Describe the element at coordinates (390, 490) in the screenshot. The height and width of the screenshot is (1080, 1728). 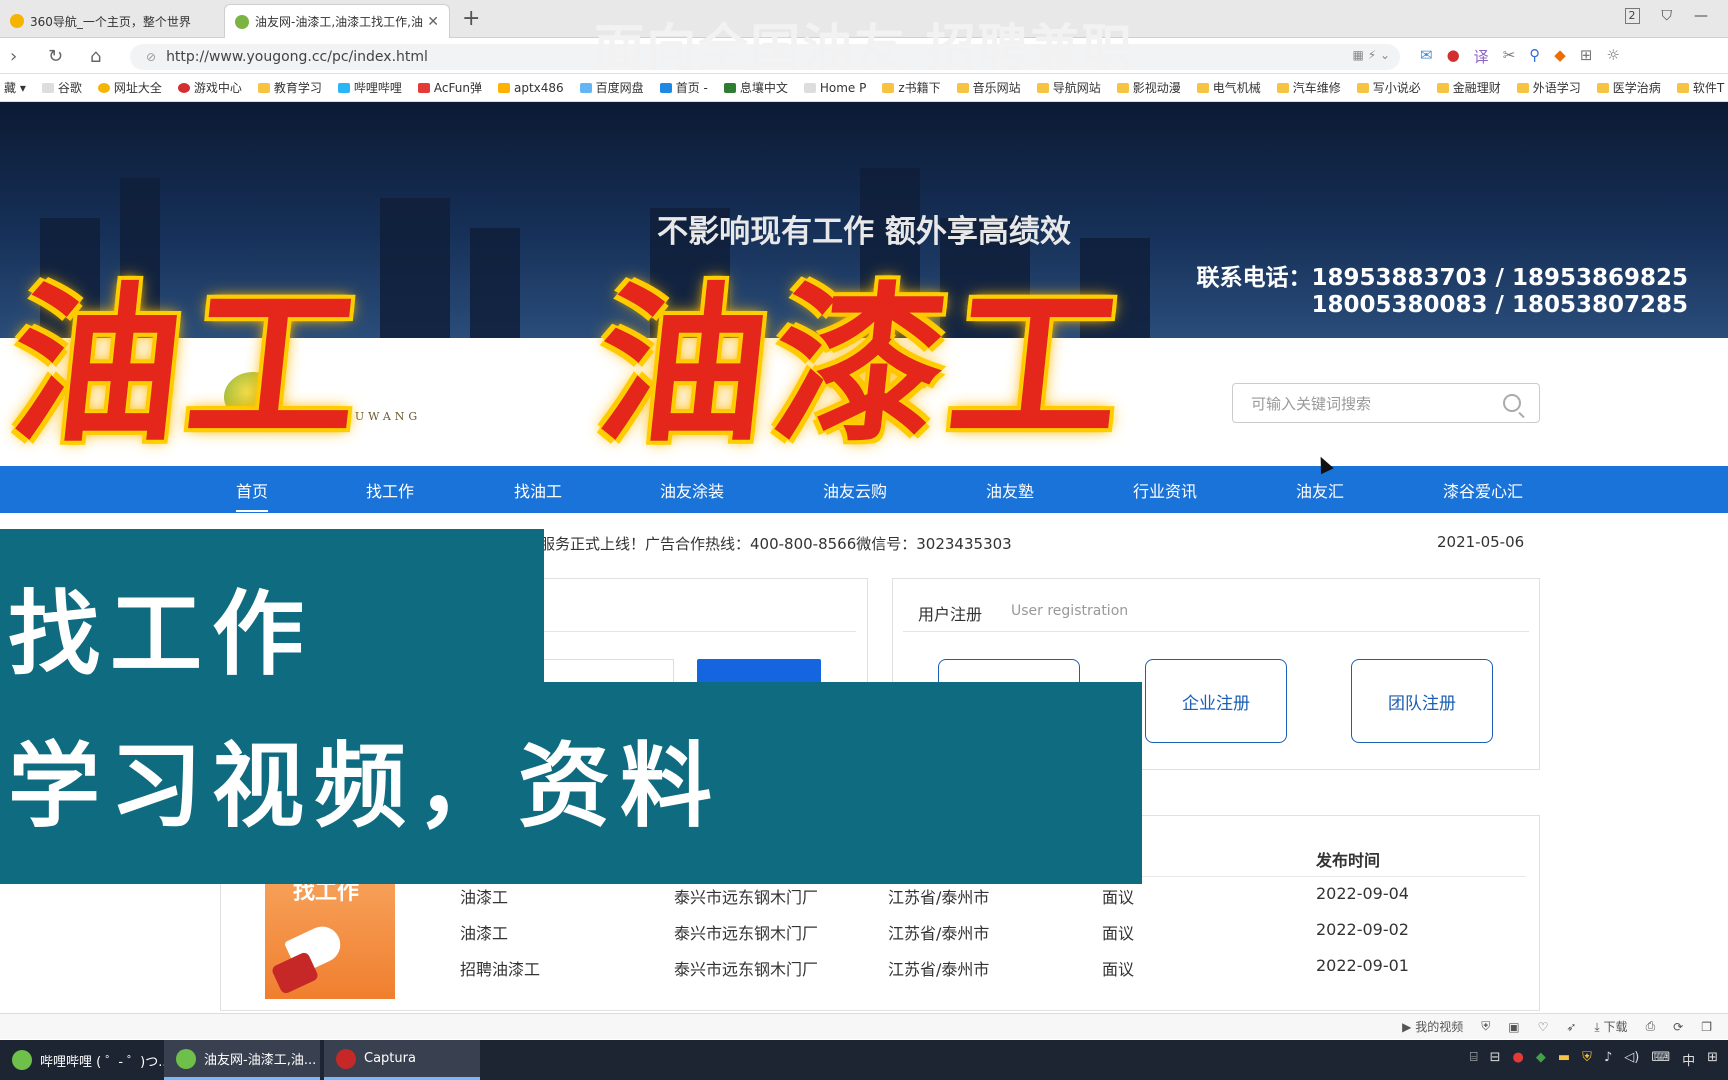
I see `nav-find-job: 找工作` at that location.